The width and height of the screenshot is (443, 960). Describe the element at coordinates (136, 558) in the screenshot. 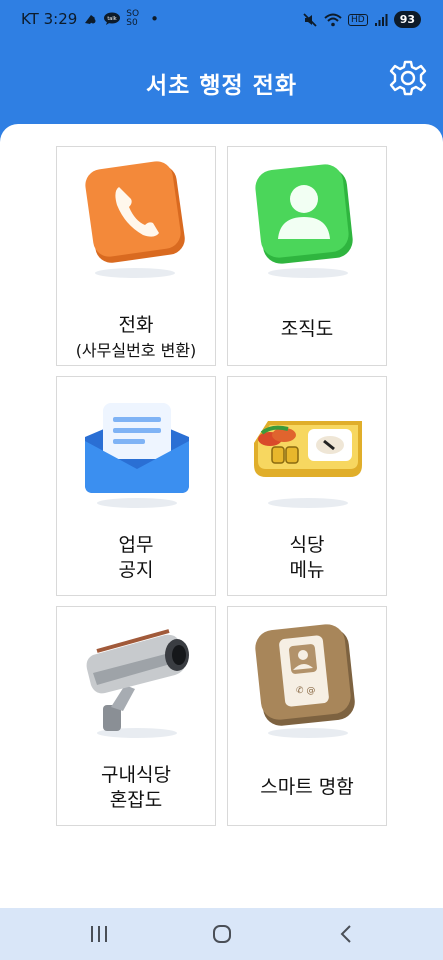

I see `work-notice-label: 업무 공지` at that location.